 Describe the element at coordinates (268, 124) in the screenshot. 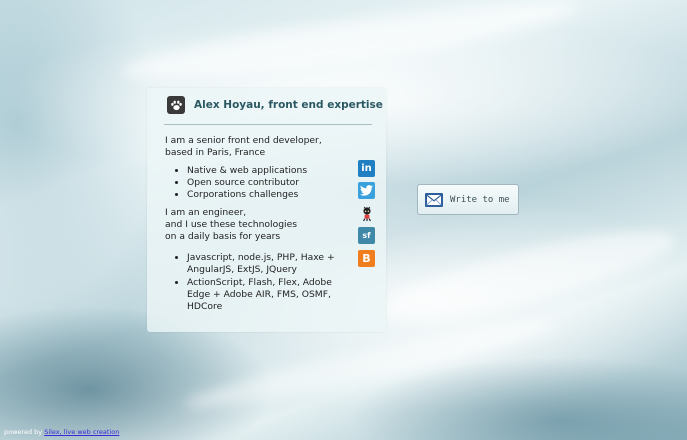

I see `header-divider` at that location.